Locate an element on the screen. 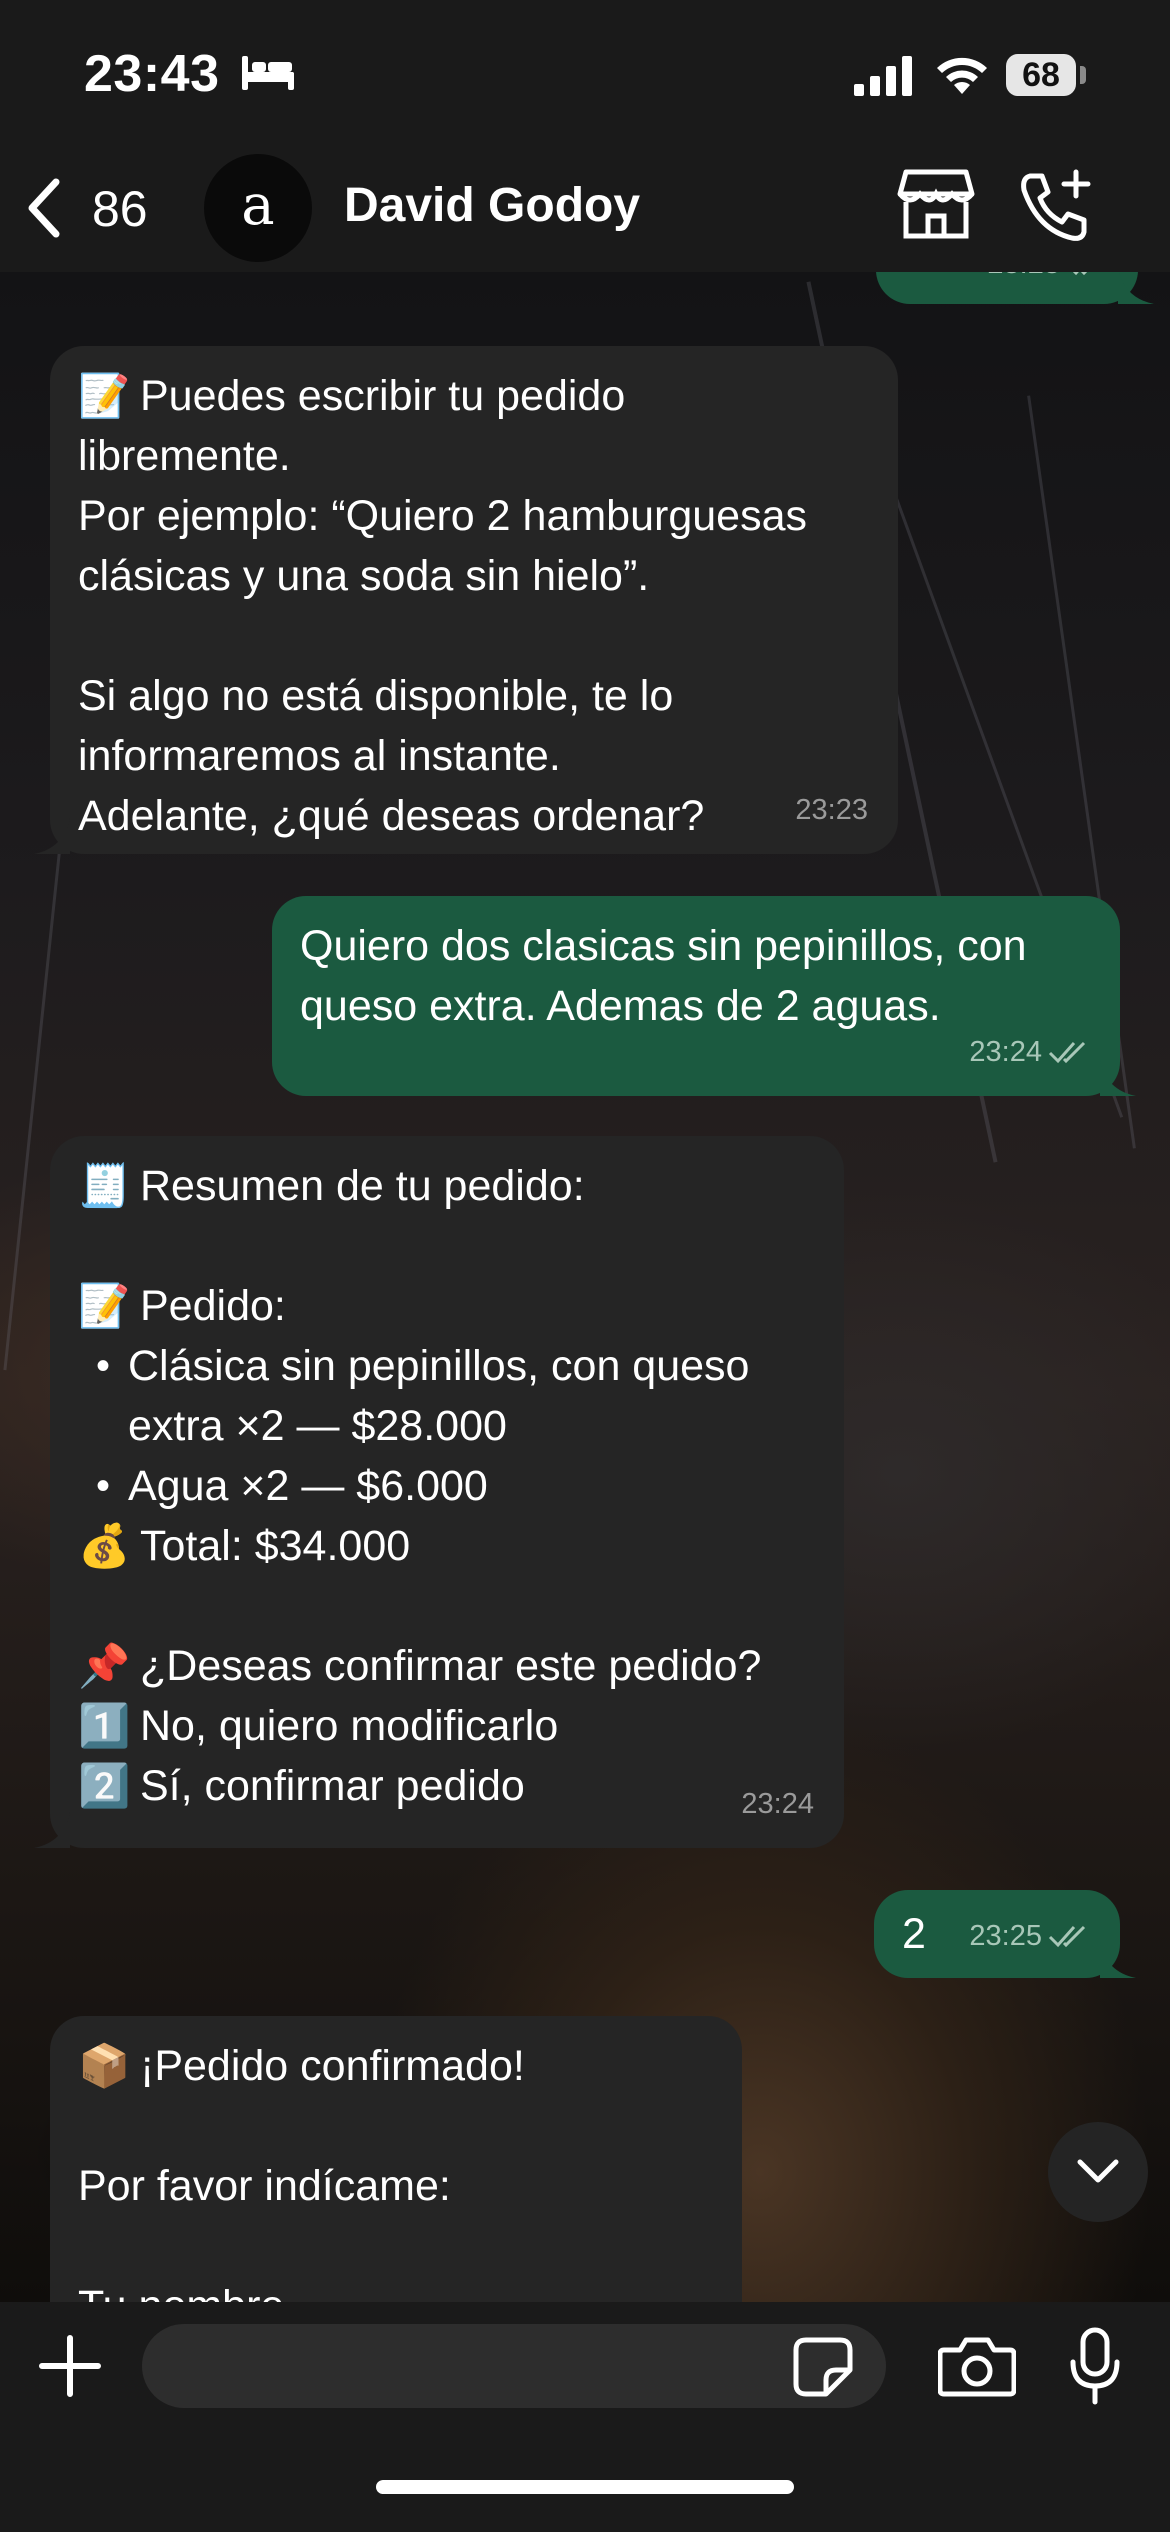  storefront-icon is located at coordinates (936, 204).